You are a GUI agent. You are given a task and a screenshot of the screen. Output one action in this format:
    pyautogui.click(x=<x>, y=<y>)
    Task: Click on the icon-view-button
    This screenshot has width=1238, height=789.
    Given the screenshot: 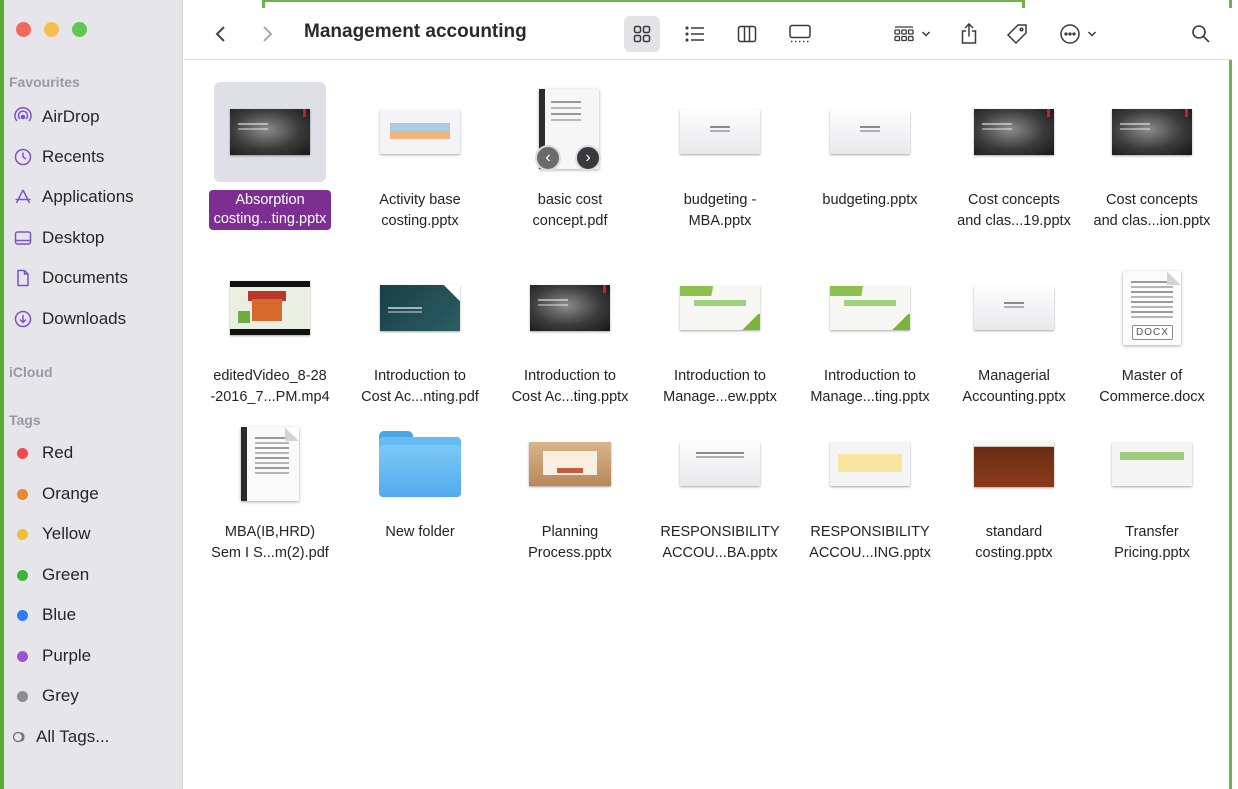 What is the action you would take?
    pyautogui.click(x=642, y=34)
    